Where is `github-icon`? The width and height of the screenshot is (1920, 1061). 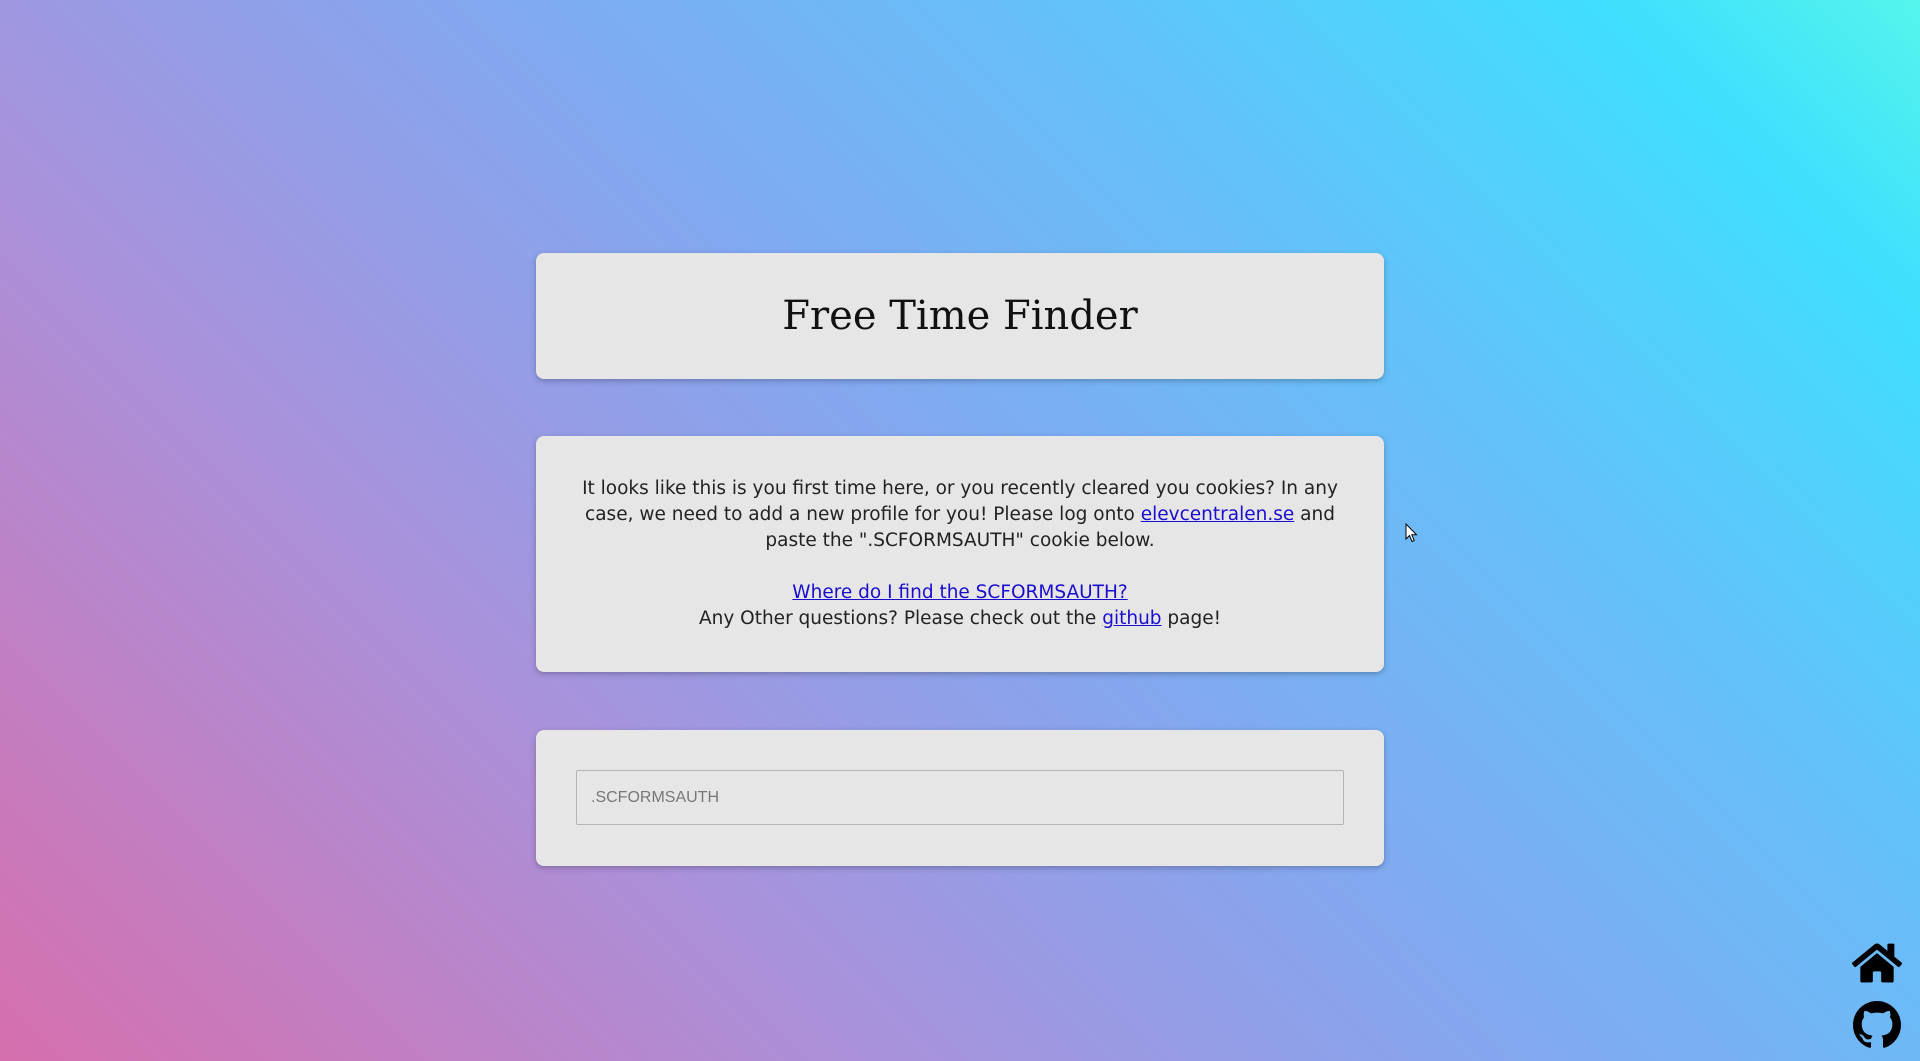
github-icon is located at coordinates (1877, 1025).